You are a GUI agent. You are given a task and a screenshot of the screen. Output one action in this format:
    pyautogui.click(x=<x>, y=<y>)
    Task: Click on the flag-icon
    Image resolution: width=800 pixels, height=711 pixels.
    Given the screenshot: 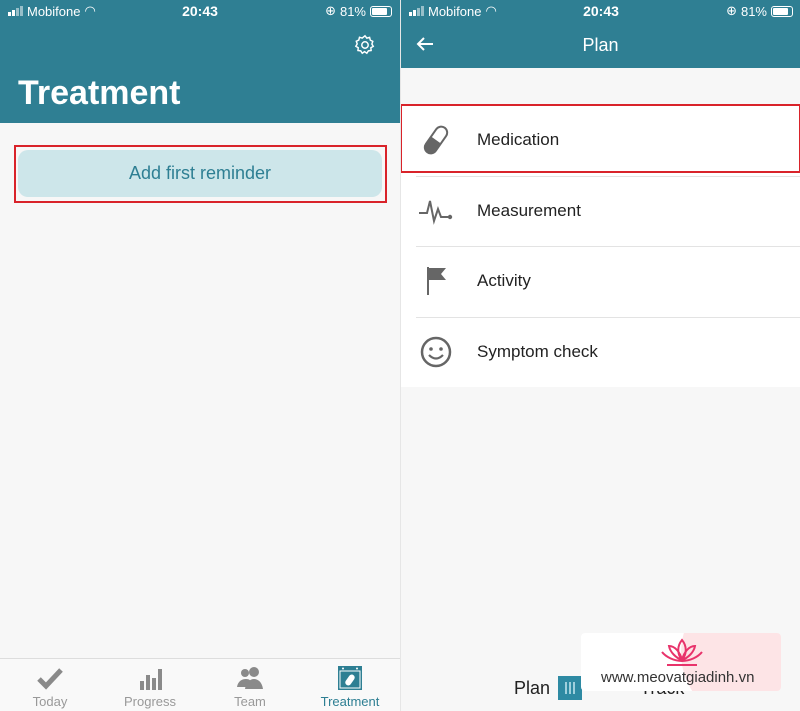 What is the action you would take?
    pyautogui.click(x=436, y=281)
    